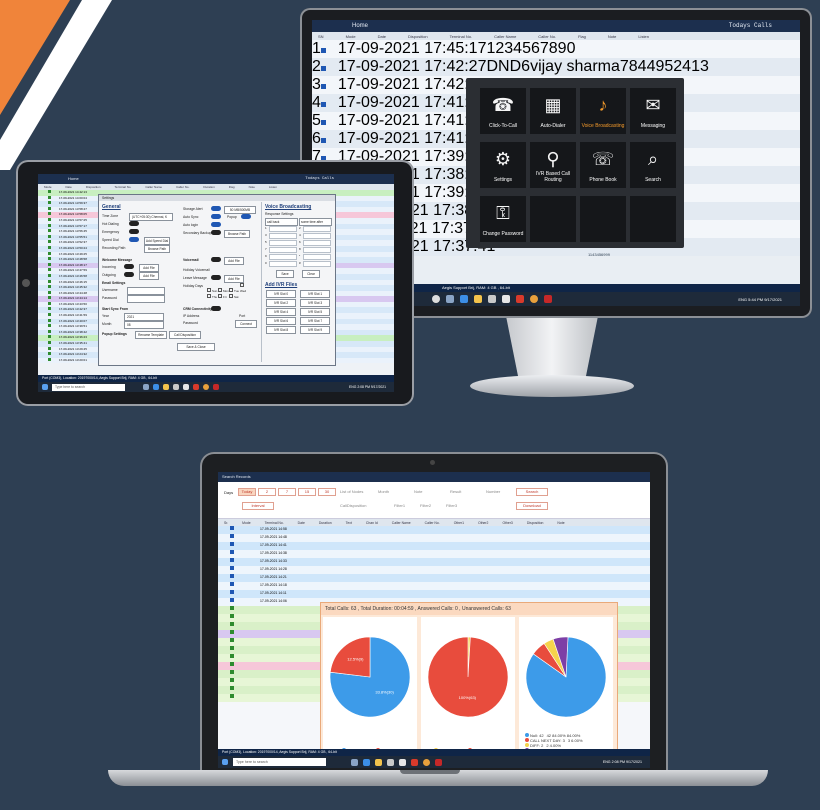  What do you see at coordinates (434, 530) in the screenshot?
I see `record-row: 17-09-2021 14:58` at bounding box center [434, 530].